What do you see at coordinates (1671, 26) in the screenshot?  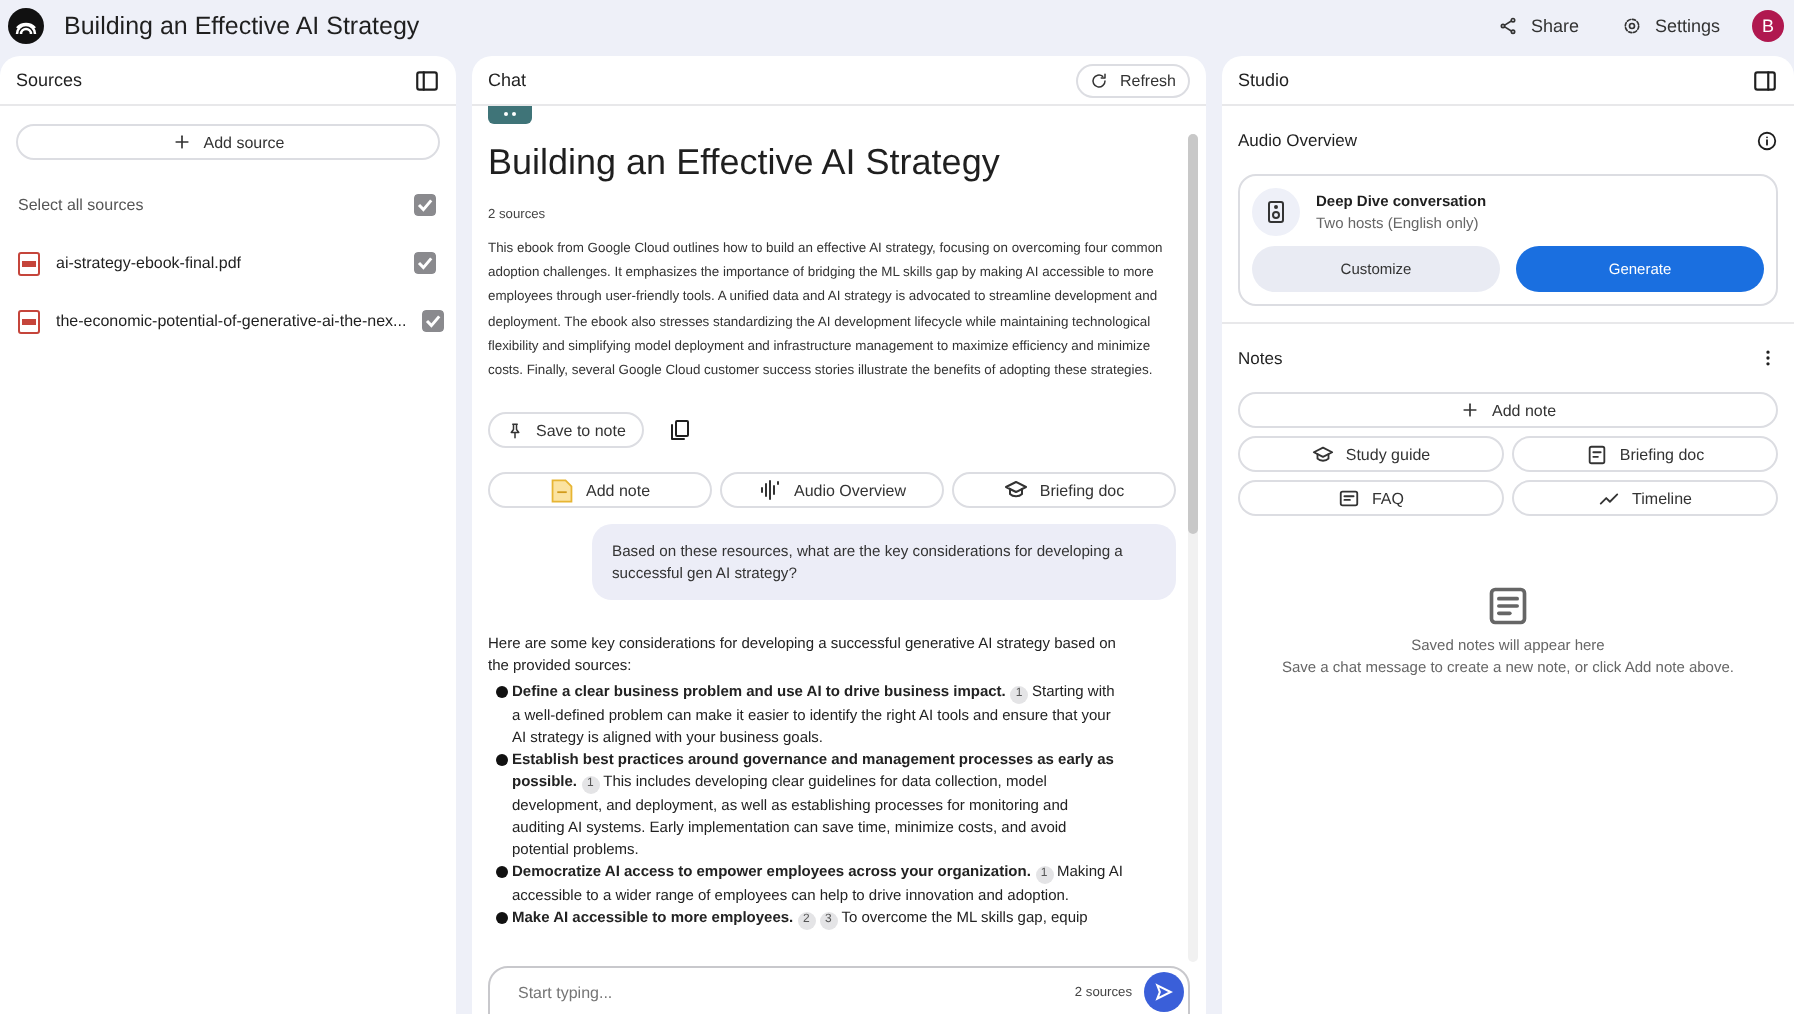 I see `settings-button: Settings` at bounding box center [1671, 26].